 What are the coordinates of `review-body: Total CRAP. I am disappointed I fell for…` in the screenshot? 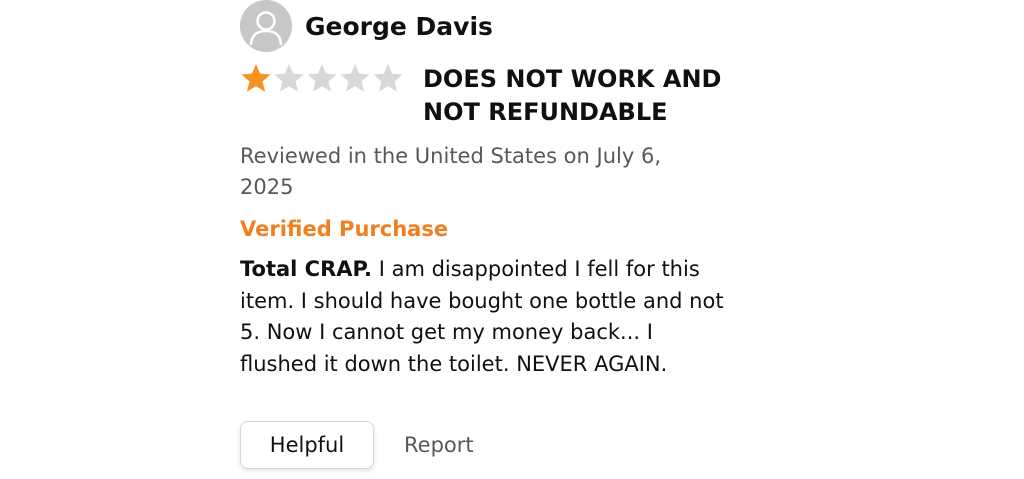 It's located at (485, 317).